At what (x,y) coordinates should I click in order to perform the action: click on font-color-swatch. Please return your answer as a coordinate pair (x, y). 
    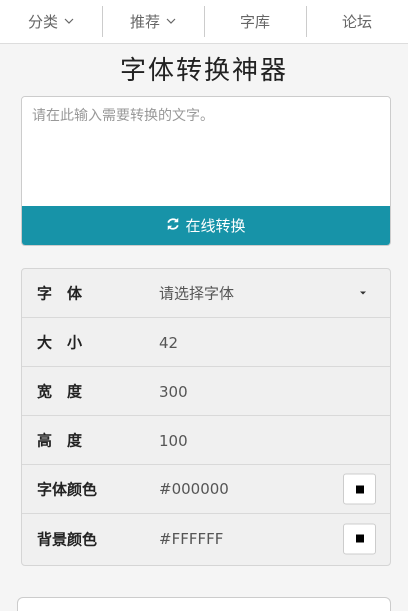
    Looking at the image, I should click on (359, 489).